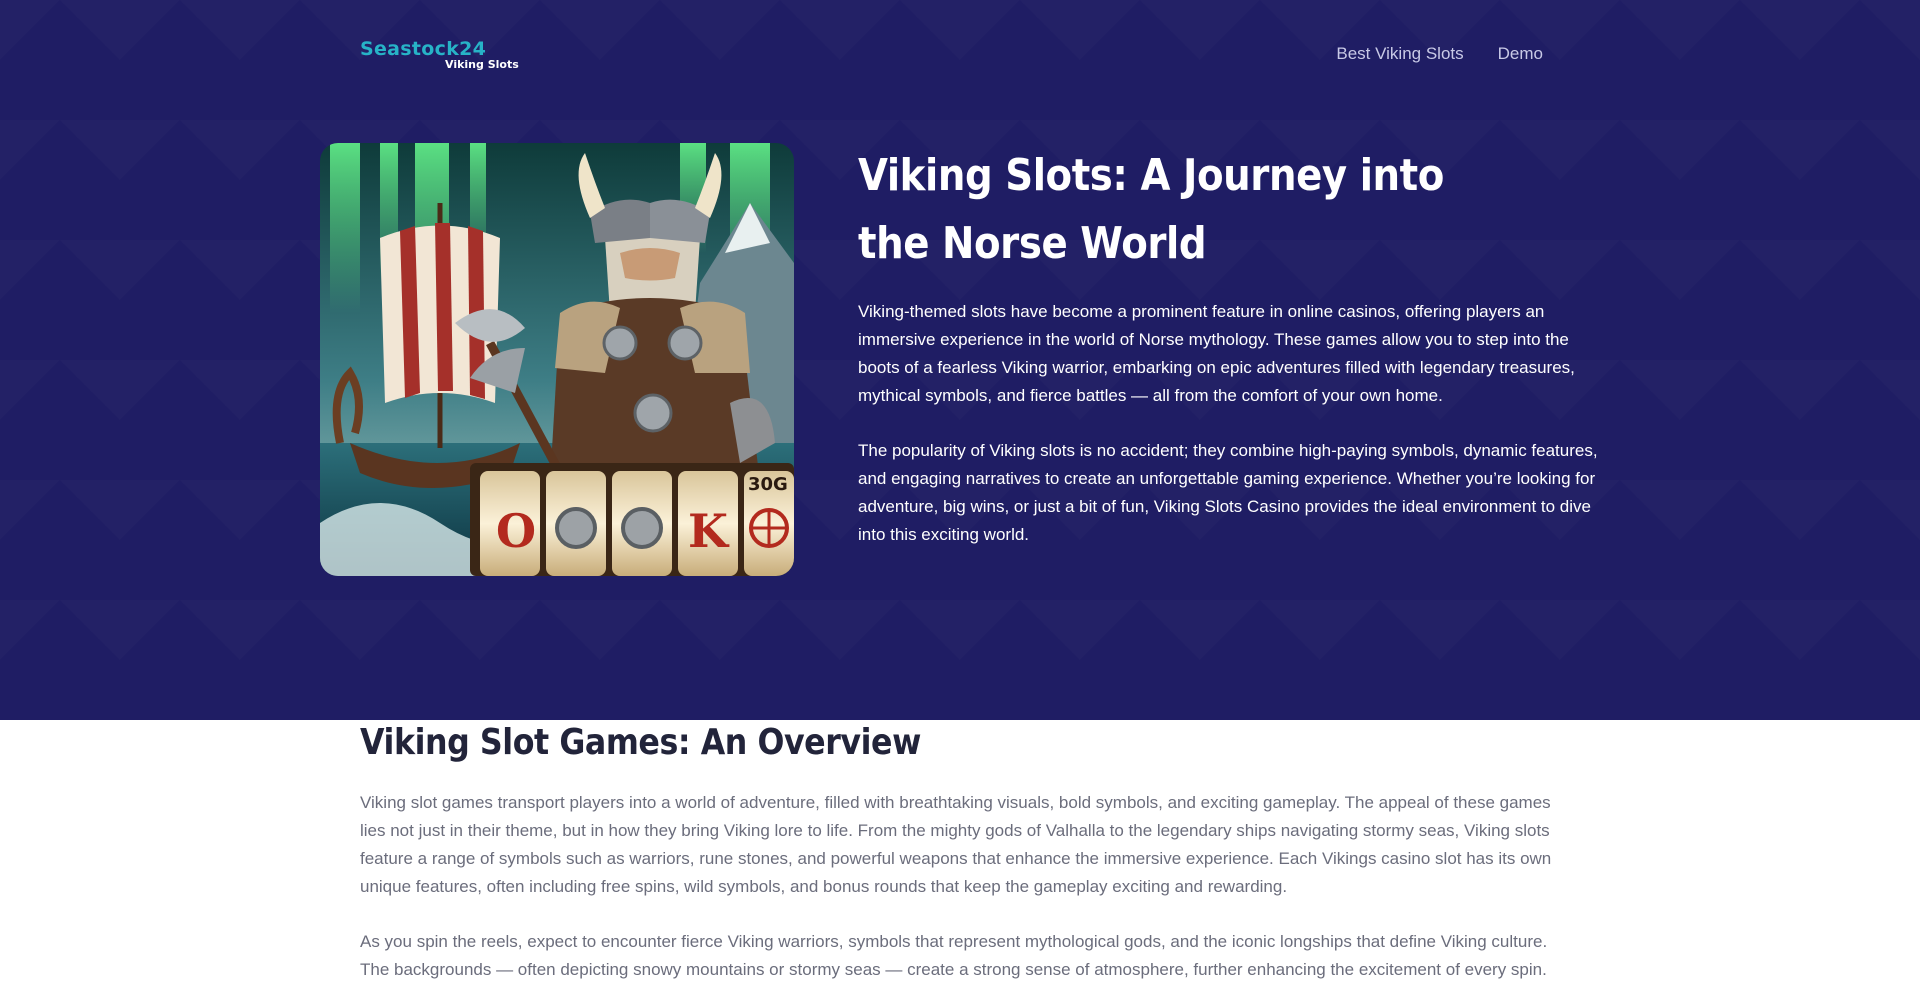 This screenshot has width=1920, height=993. What do you see at coordinates (482, 64) in the screenshot?
I see `logo-tagline: Viking Slots` at bounding box center [482, 64].